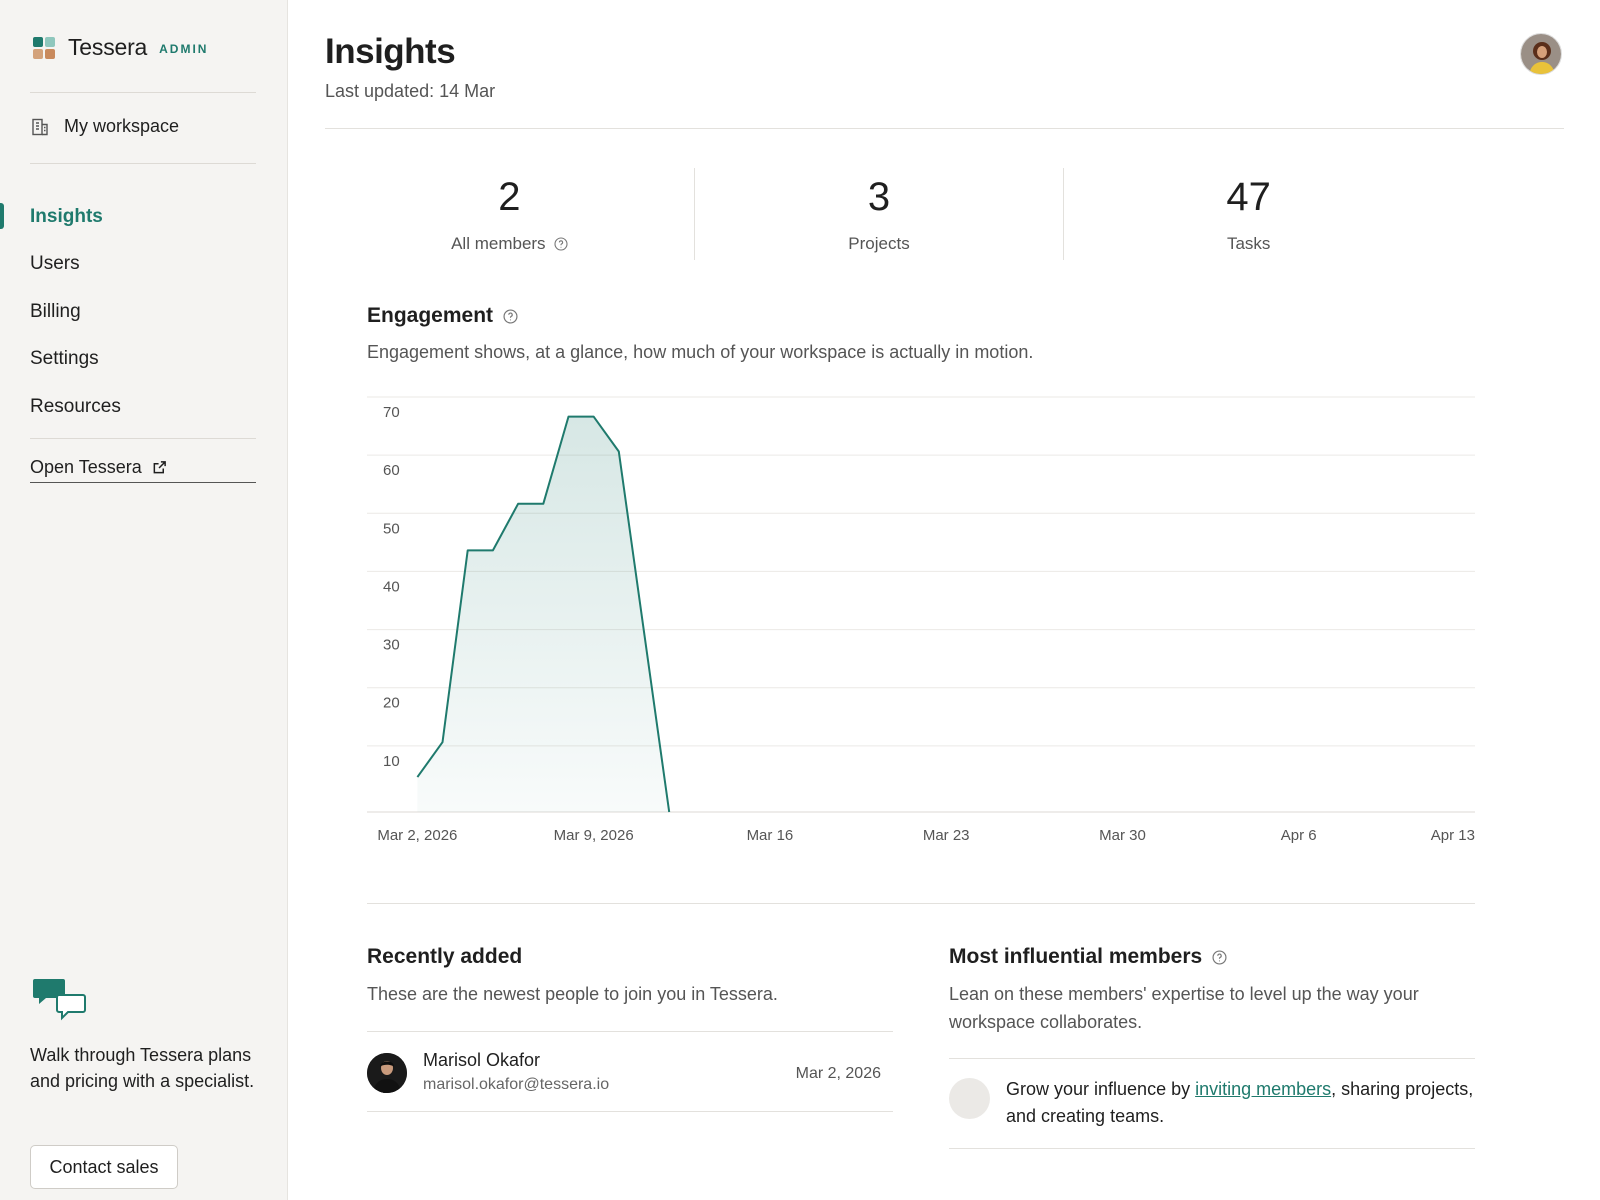  I want to click on member-joined-date: Mar 2, 2026, so click(838, 1073).